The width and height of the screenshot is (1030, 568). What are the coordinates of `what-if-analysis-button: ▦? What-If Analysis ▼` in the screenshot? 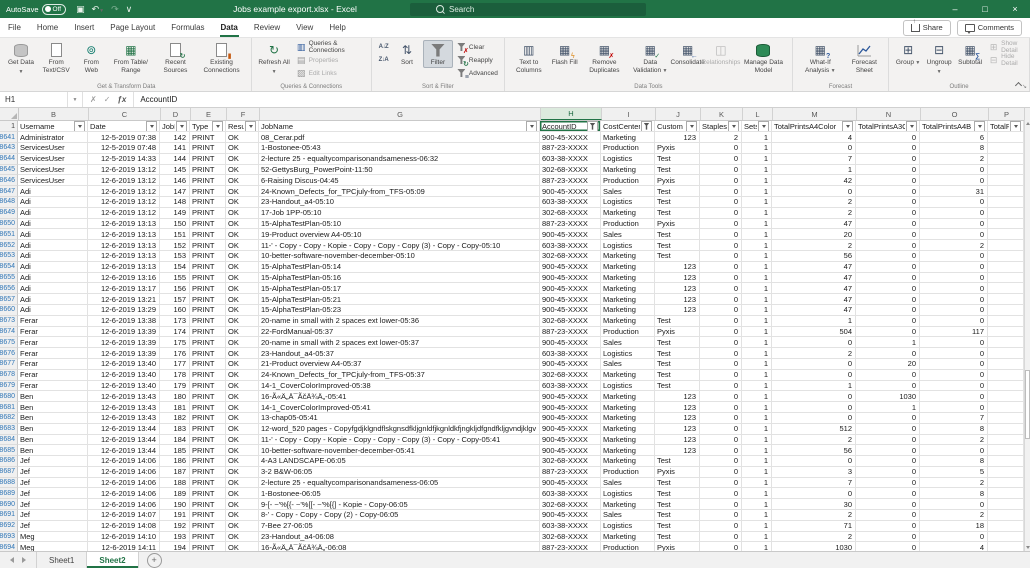 It's located at (820, 57).